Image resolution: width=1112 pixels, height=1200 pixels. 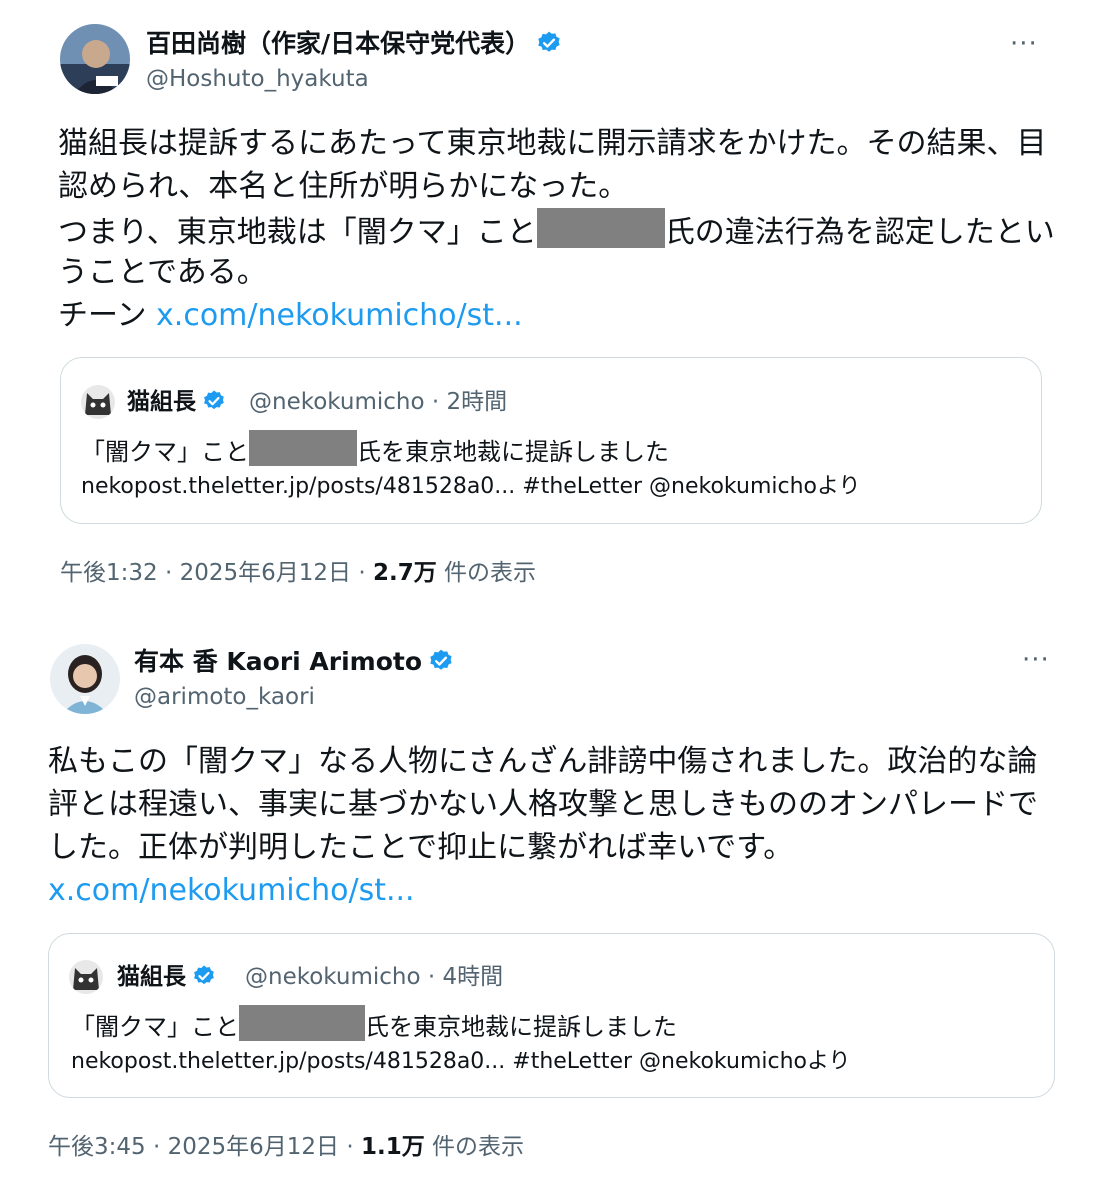 I want to click on author-name-text: 有本 香 Kaori Arimoto, so click(x=278, y=661).